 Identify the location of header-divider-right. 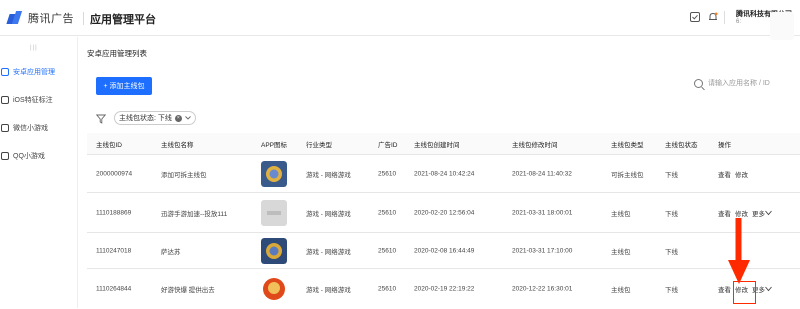
(724, 17).